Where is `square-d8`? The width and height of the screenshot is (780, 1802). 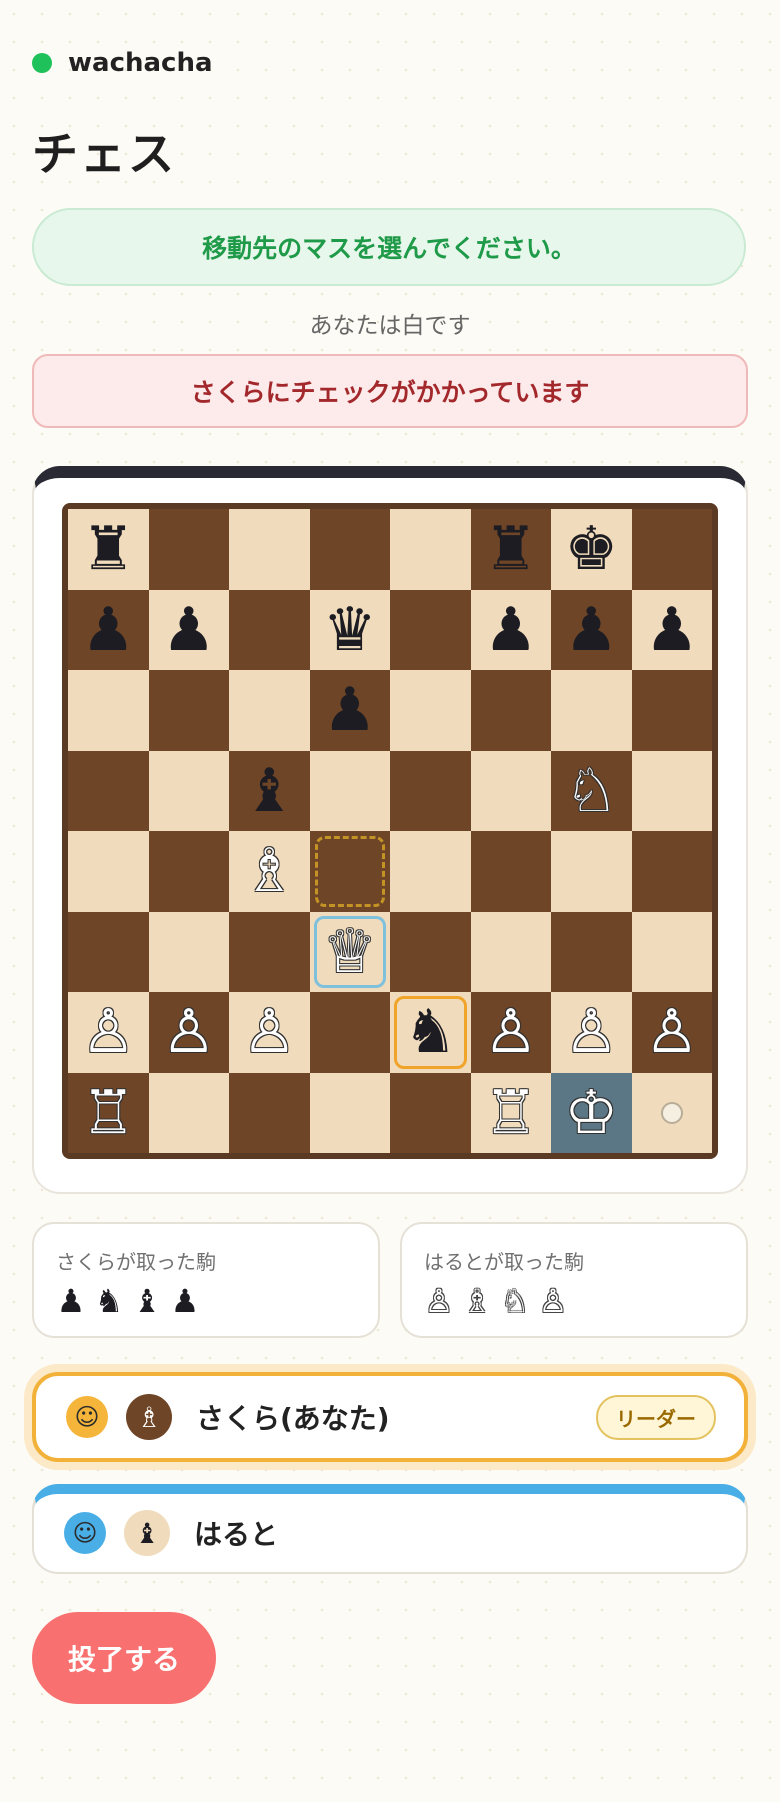 square-d8 is located at coordinates (349, 549).